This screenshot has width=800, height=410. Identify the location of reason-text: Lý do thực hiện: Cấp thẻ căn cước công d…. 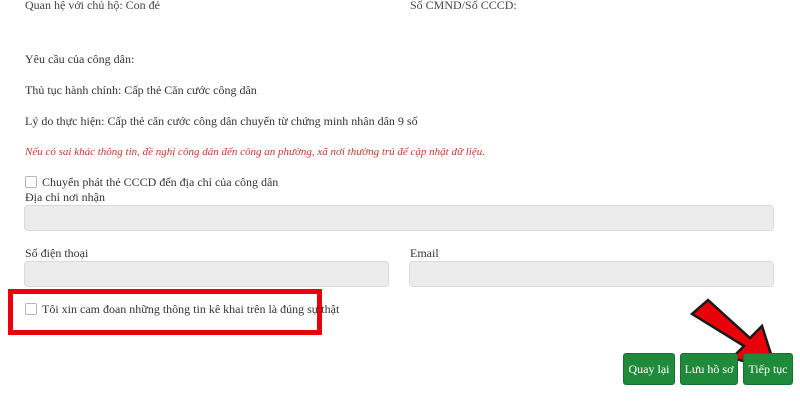
(221, 121).